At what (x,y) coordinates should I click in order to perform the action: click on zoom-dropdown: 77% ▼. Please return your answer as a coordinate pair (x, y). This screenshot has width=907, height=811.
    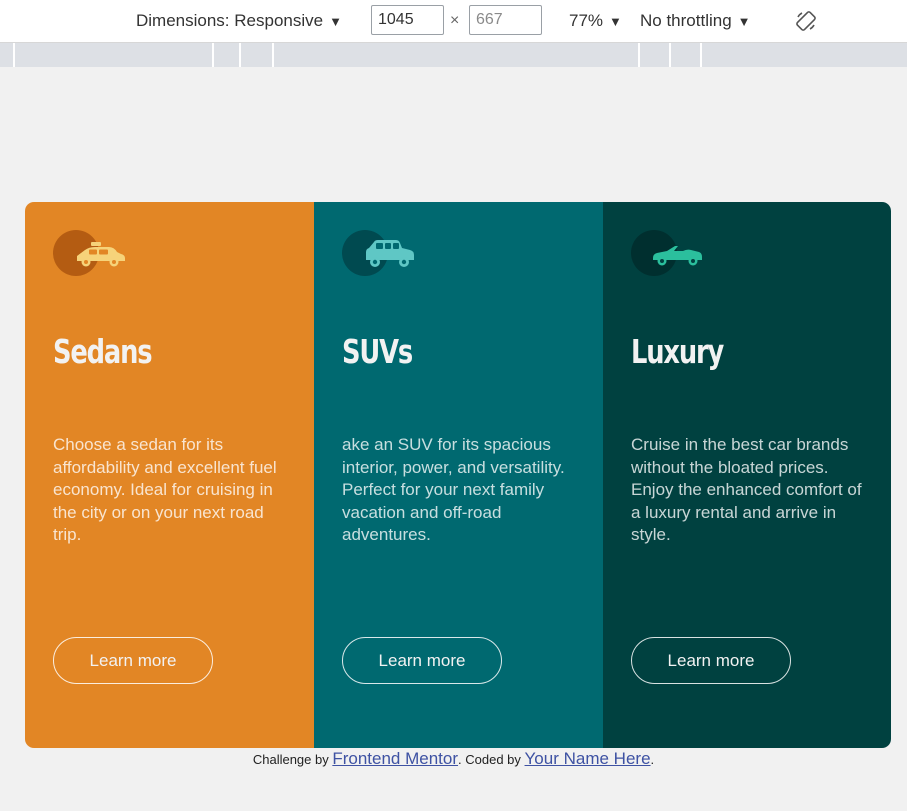
    Looking at the image, I should click on (595, 21).